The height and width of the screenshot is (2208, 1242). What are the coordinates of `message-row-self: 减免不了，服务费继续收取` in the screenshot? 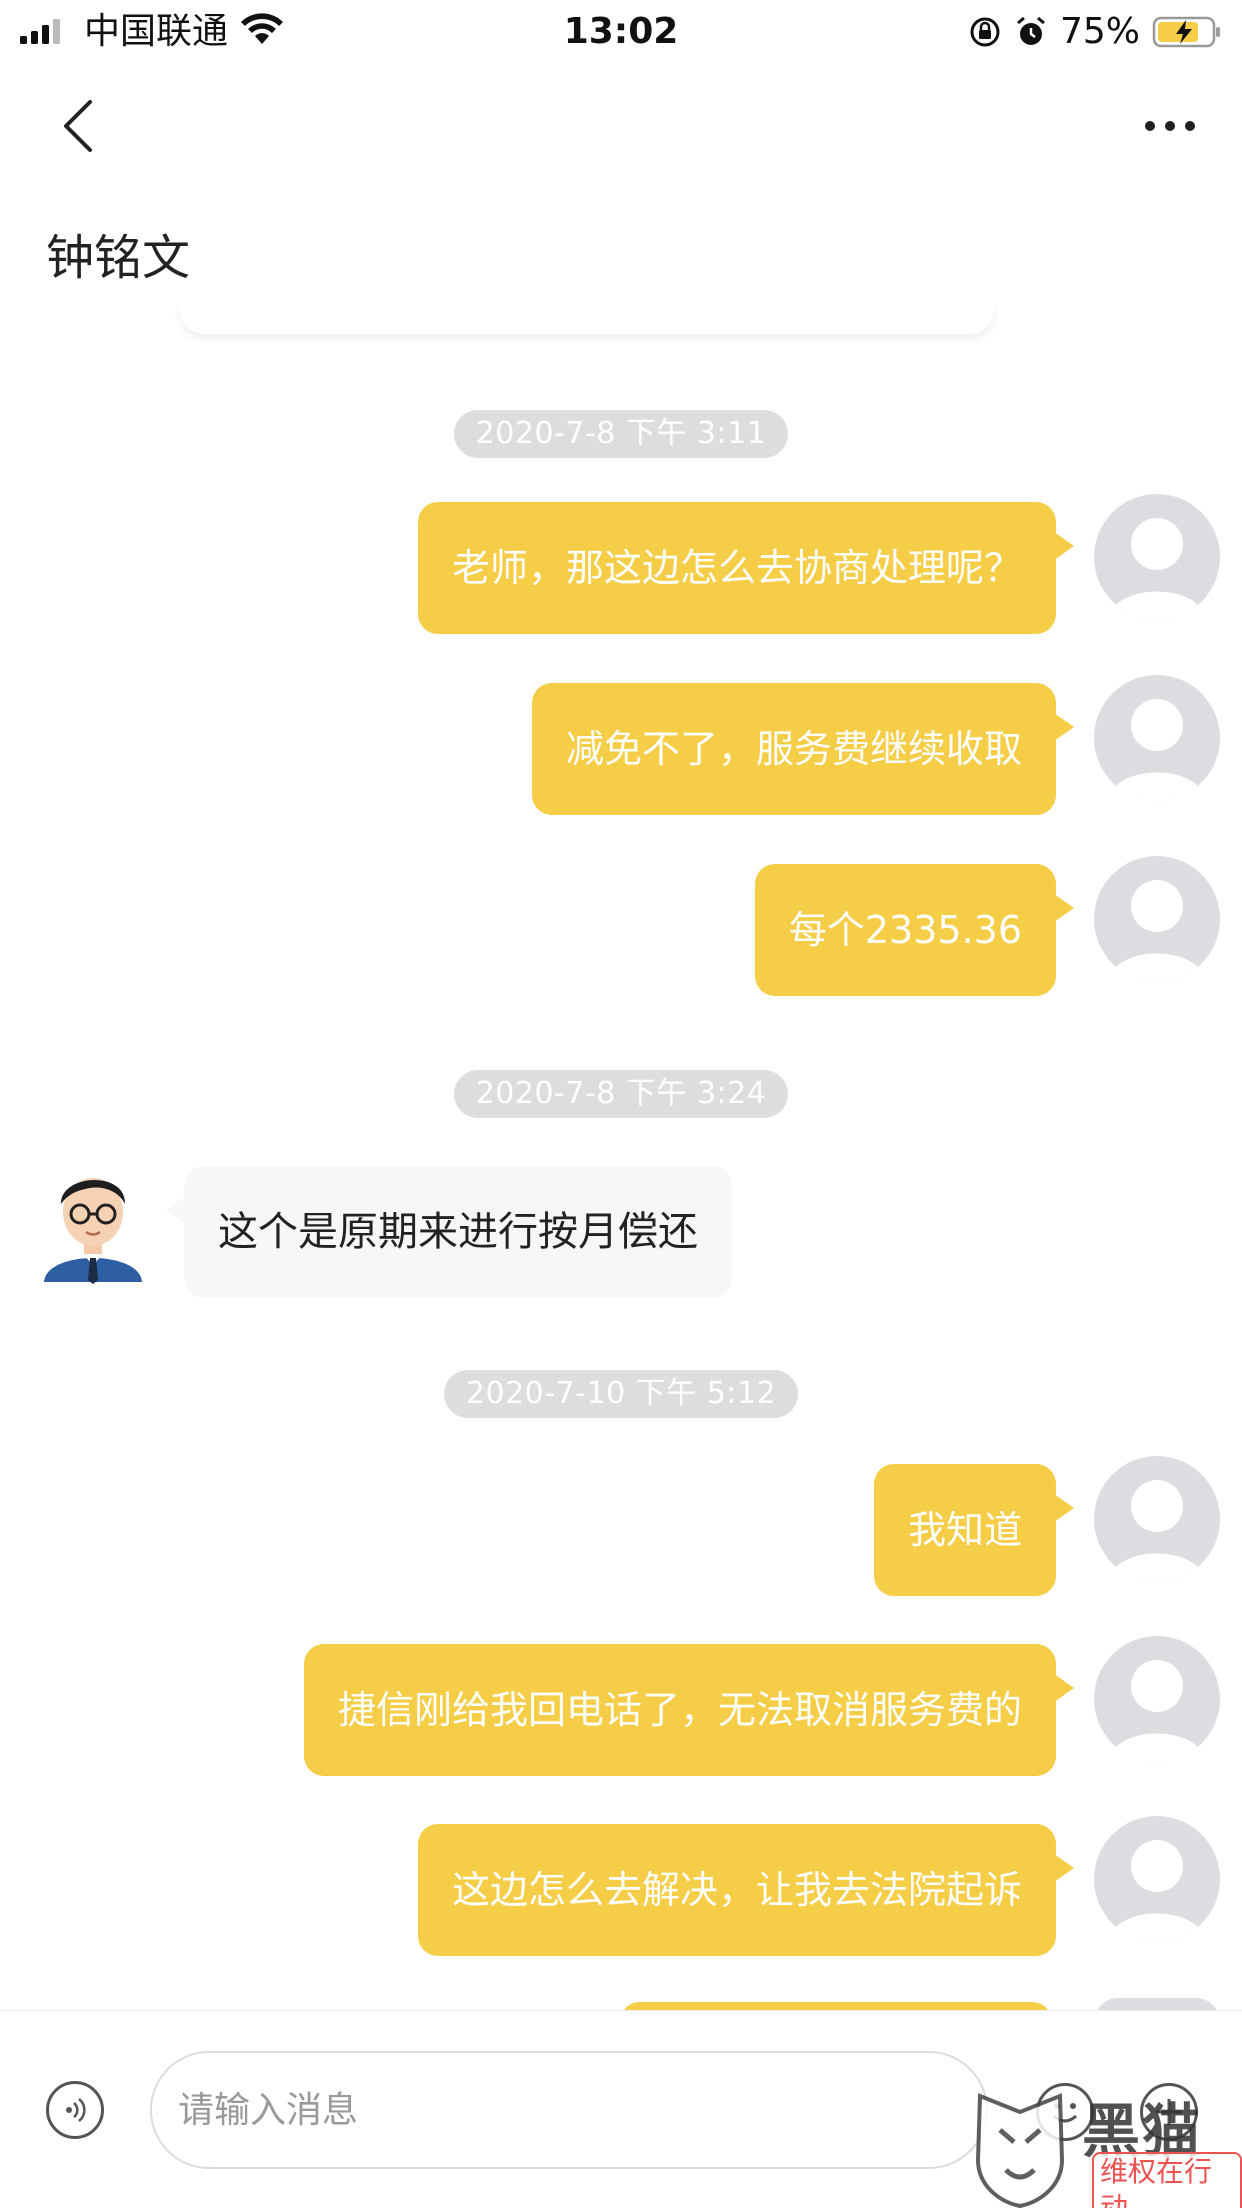 It's located at (621, 745).